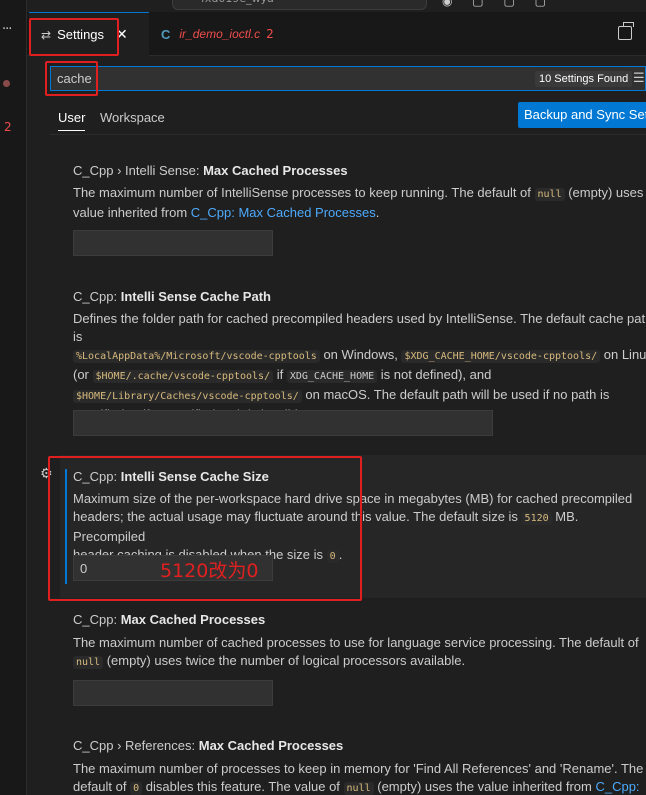 Image resolution: width=646 pixels, height=795 pixels. I want to click on setting-title: C_Cpp: Intelli Sense Cache Size, so click(171, 476).